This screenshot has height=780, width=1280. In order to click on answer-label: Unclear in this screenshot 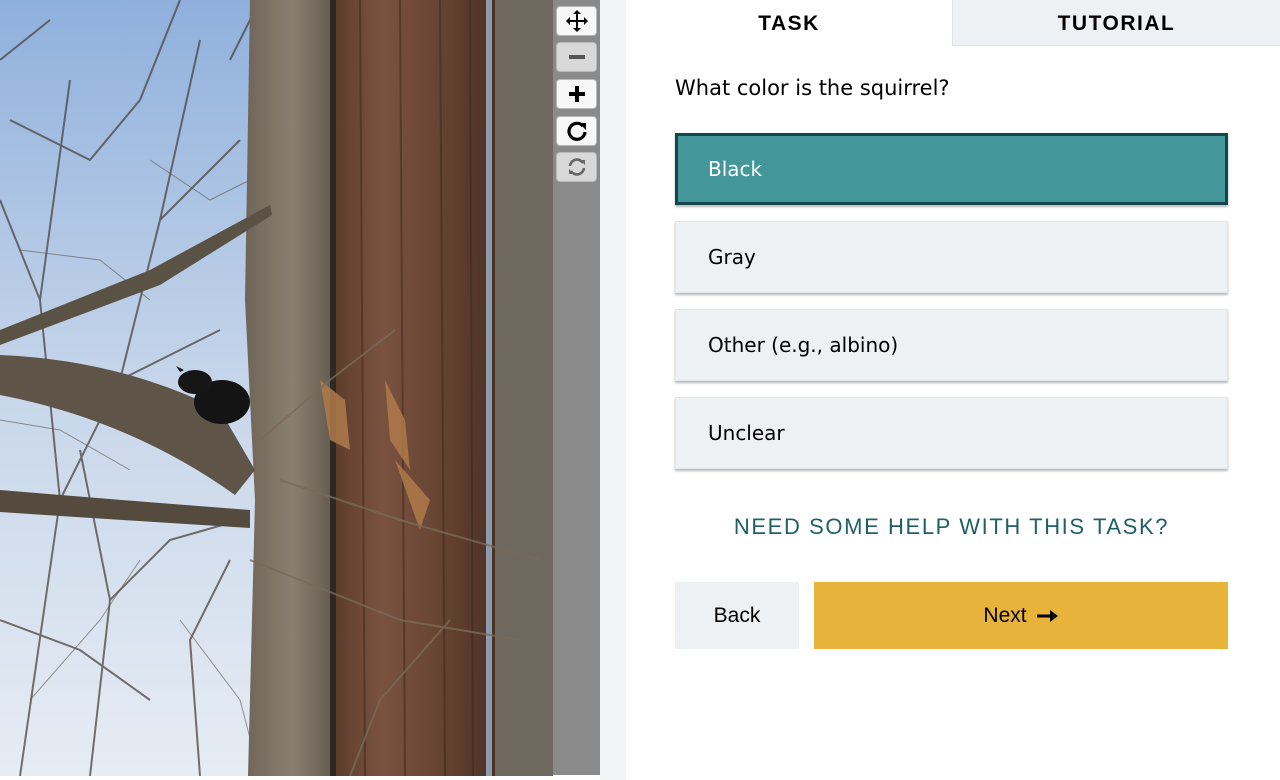, I will do `click(746, 433)`.